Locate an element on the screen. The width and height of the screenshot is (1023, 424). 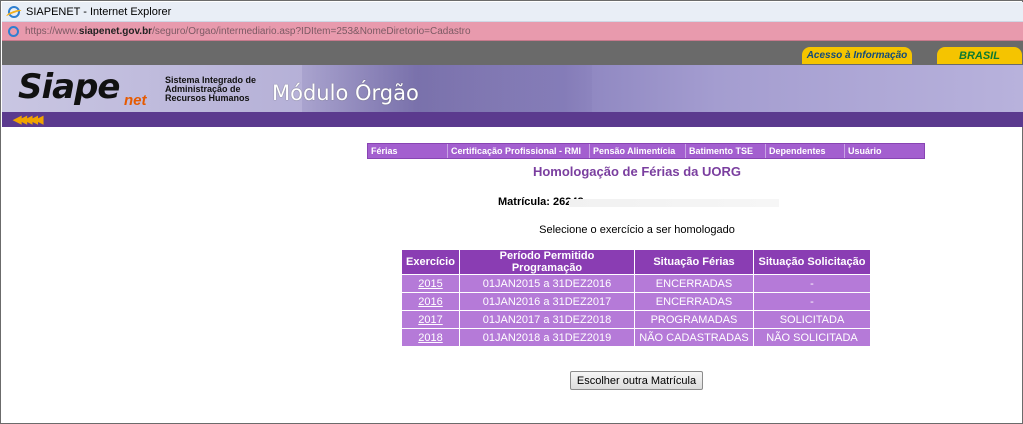
cell-periodo: 01JAN2017 a 31DEZ2018 is located at coordinates (547, 319).